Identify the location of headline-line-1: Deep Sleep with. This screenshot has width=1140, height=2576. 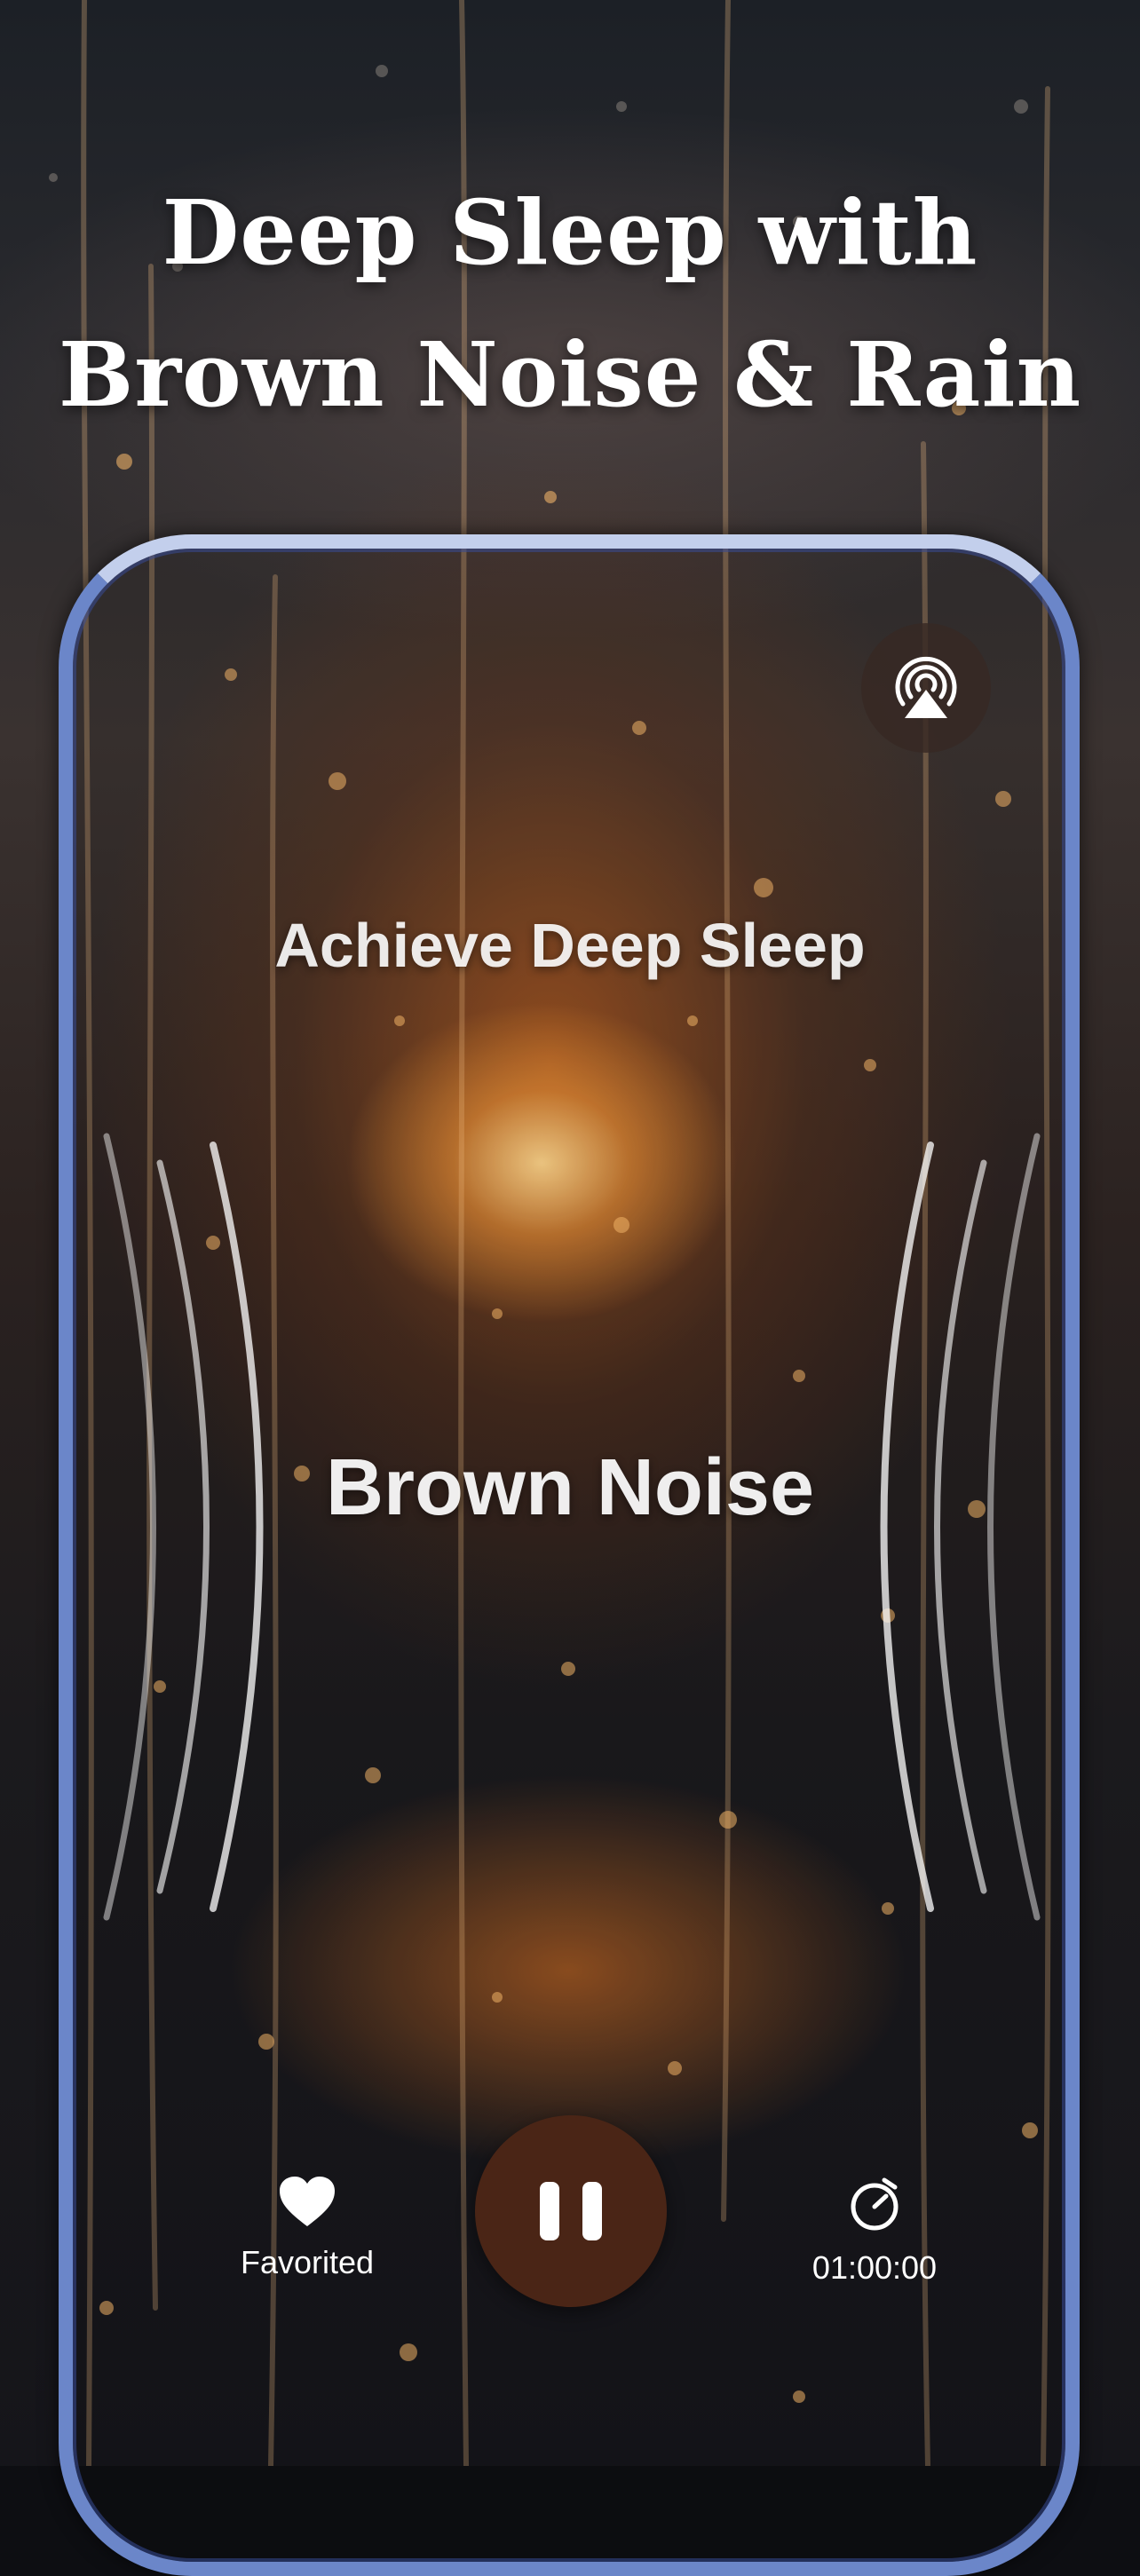
(570, 232).